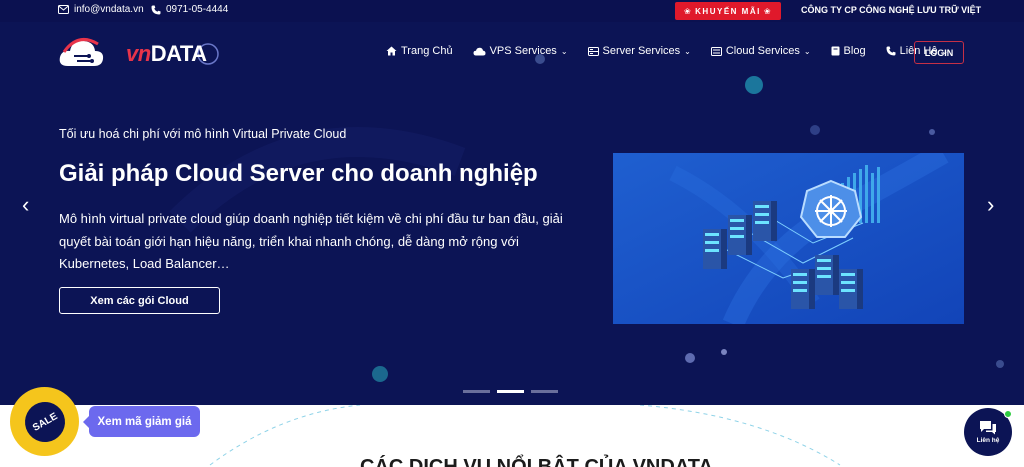 The height and width of the screenshot is (467, 1024). What do you see at coordinates (523, 51) in the screenshot?
I see `nav-label: VPS Services` at bounding box center [523, 51].